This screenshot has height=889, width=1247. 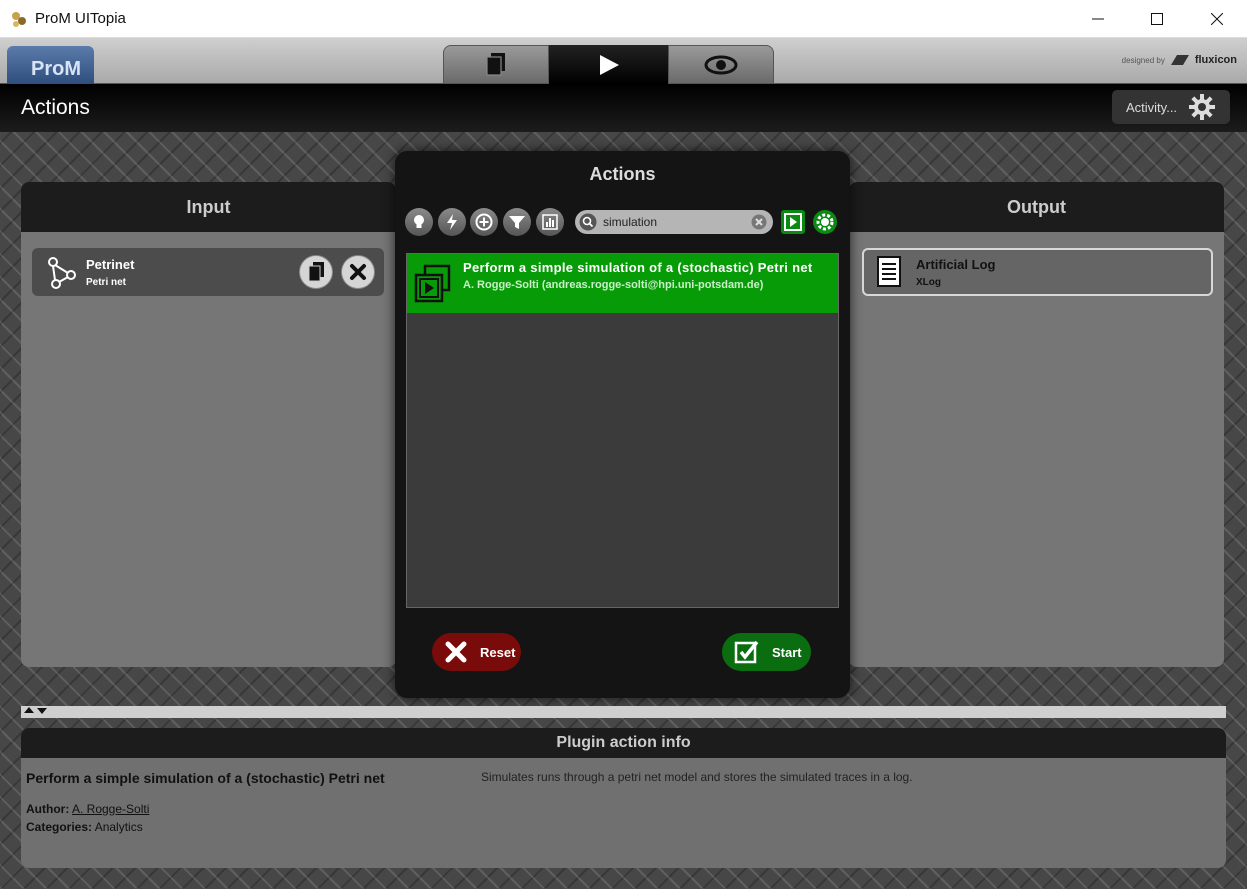 I want to click on start-button: Start, so click(x=766, y=652).